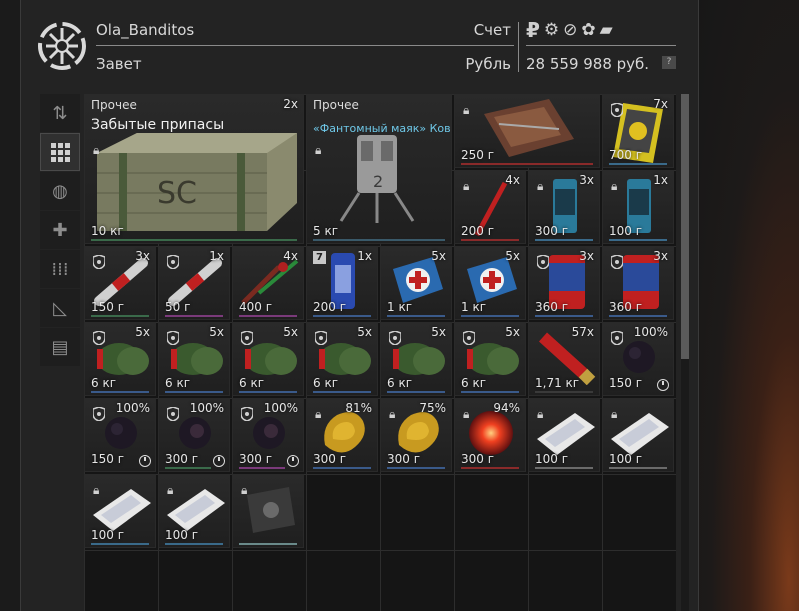 Image resolution: width=799 pixels, height=611 pixels. What do you see at coordinates (638, 131) in the screenshot?
I see `item-card: 7x 700 г` at bounding box center [638, 131].